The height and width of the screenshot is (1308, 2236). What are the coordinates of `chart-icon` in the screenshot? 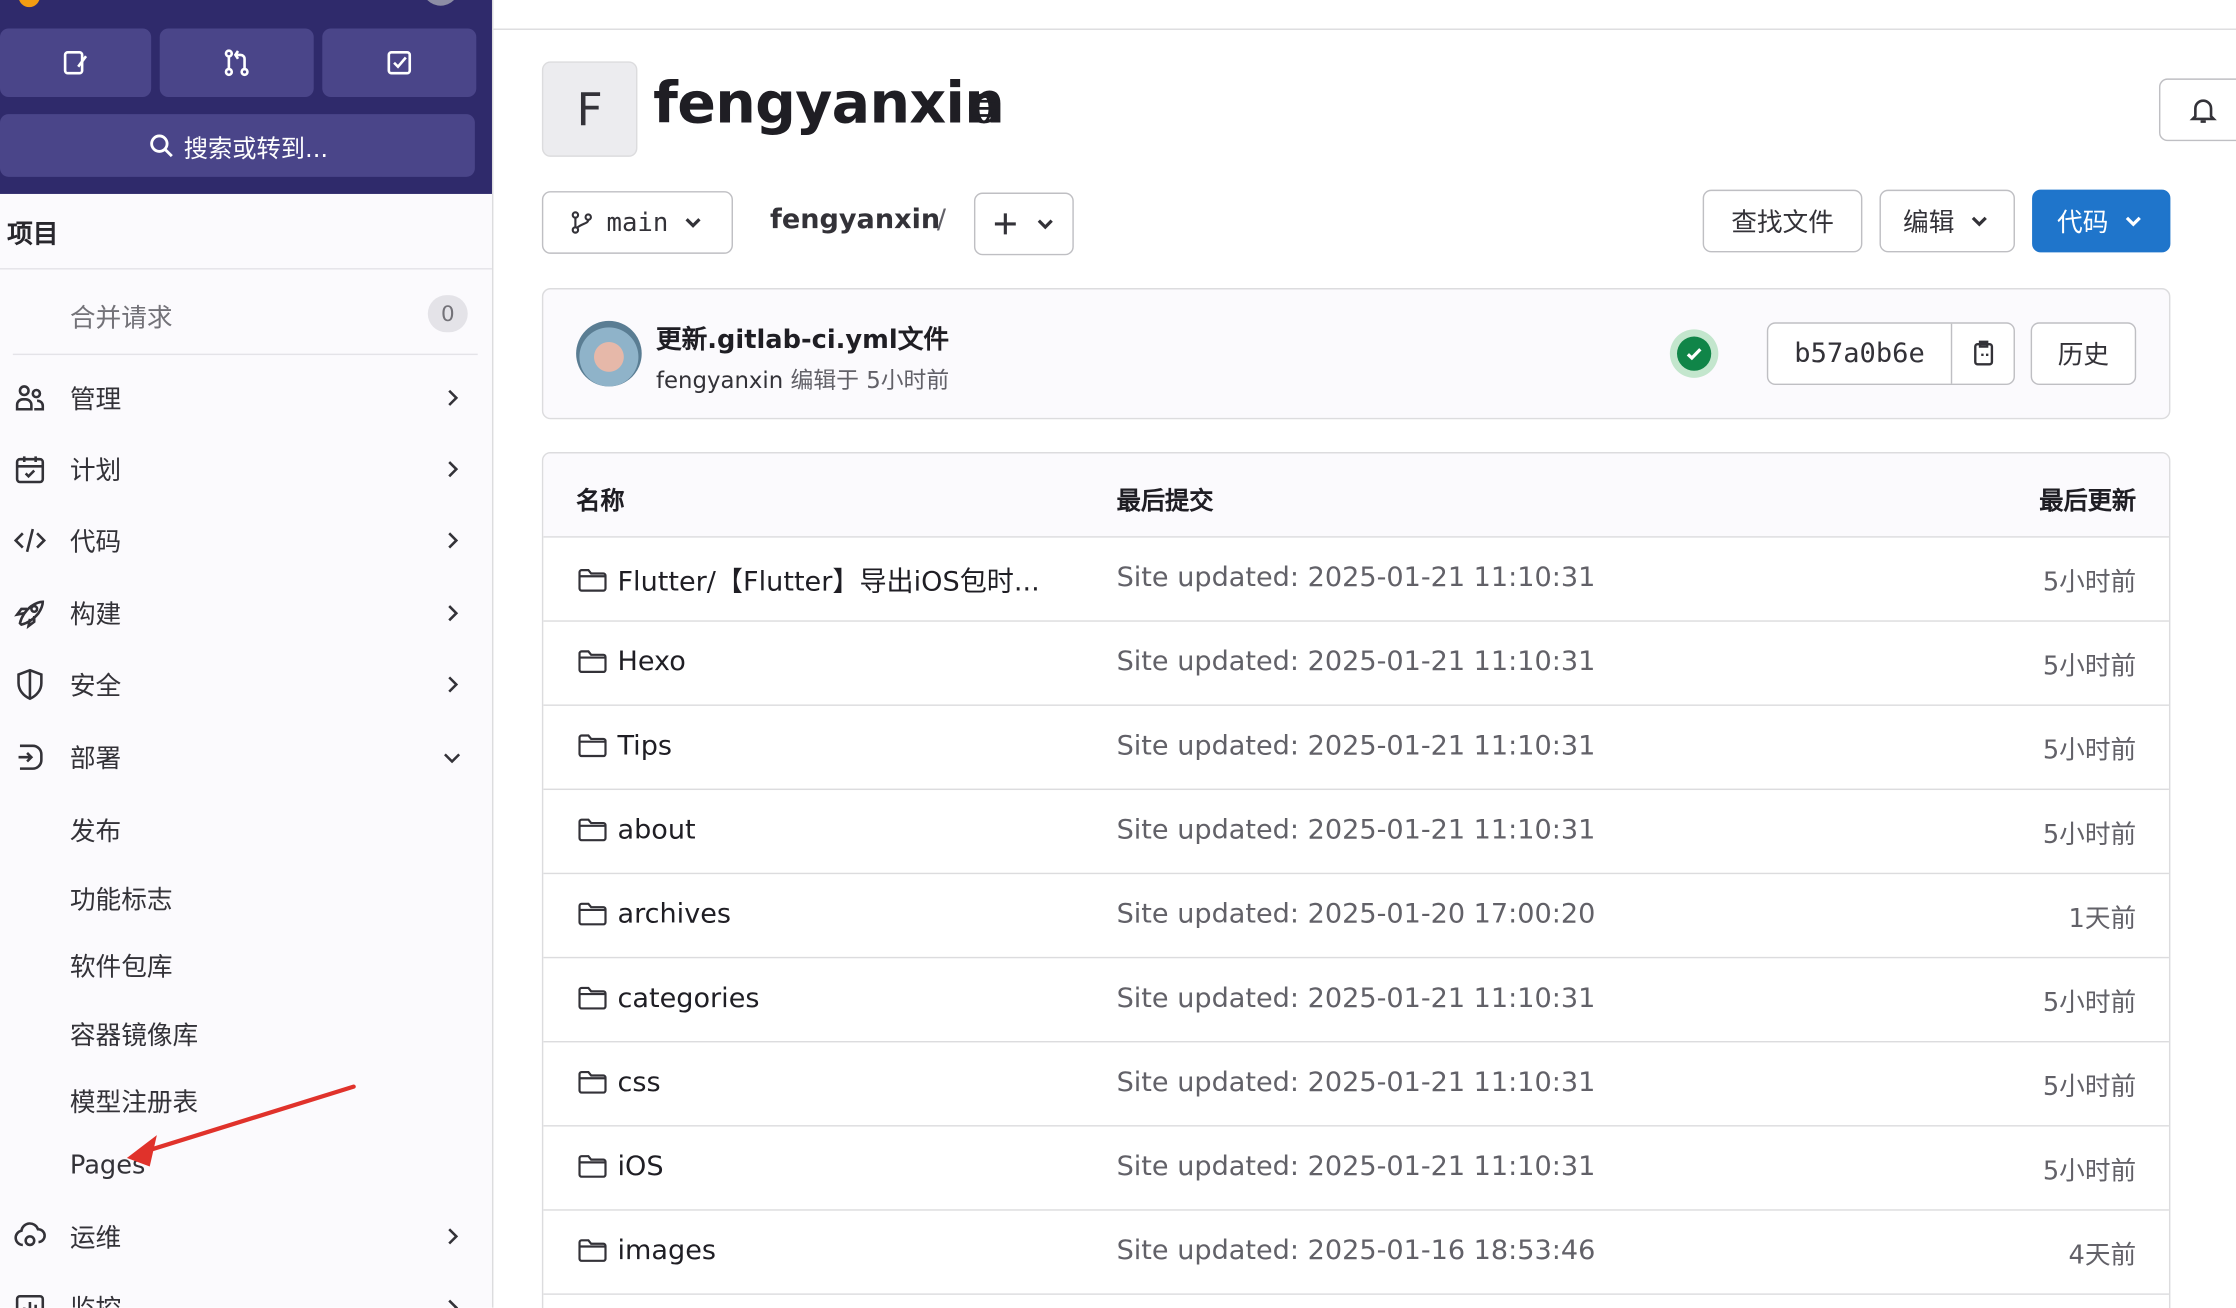 It's located at (30, 1301).